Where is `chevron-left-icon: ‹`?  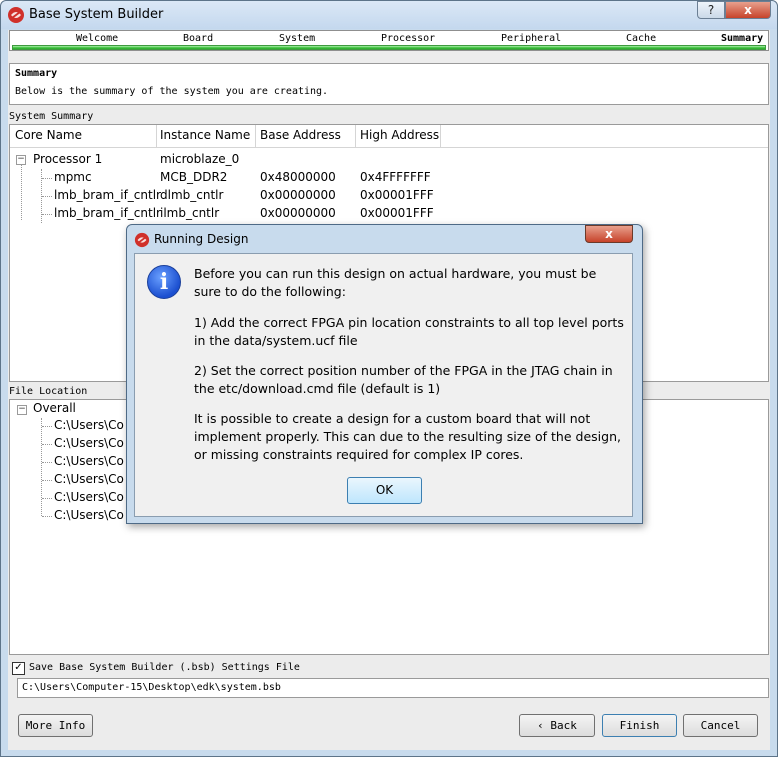
chevron-left-icon: ‹ is located at coordinates (544, 725).